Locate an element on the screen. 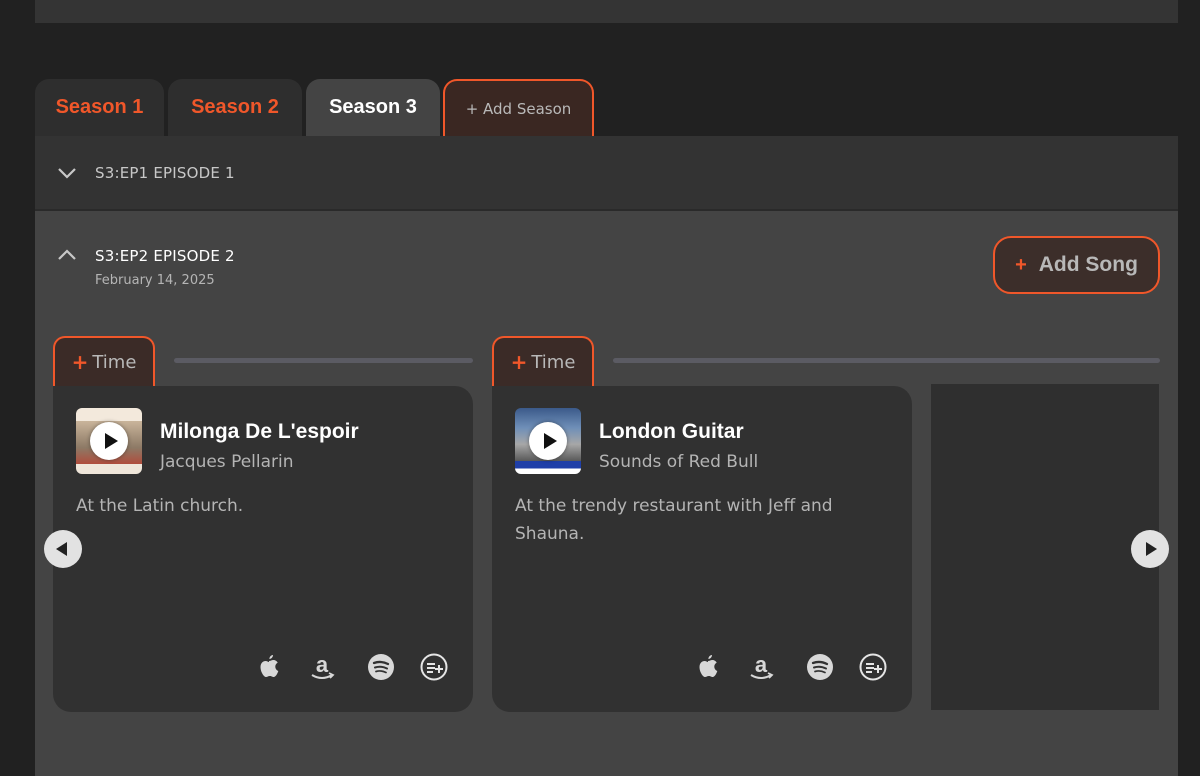 This screenshot has width=1200, height=776. add-song-button: + Add Song is located at coordinates (1076, 265).